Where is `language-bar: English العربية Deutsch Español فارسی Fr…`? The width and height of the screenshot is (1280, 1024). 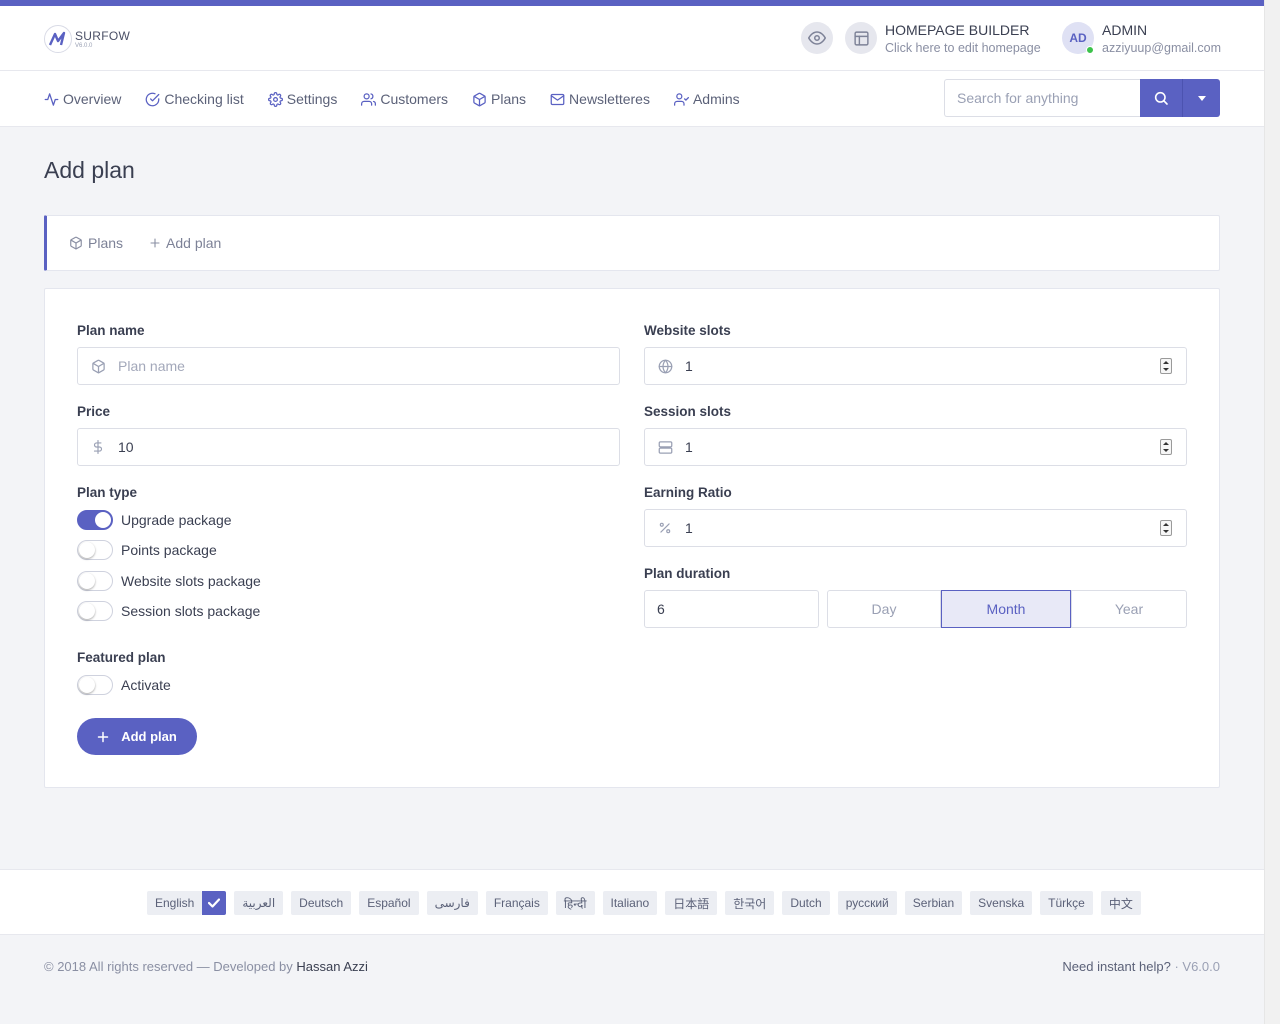
language-bar: English العربية Deutsch Español فارسی Fr… is located at coordinates (632, 902).